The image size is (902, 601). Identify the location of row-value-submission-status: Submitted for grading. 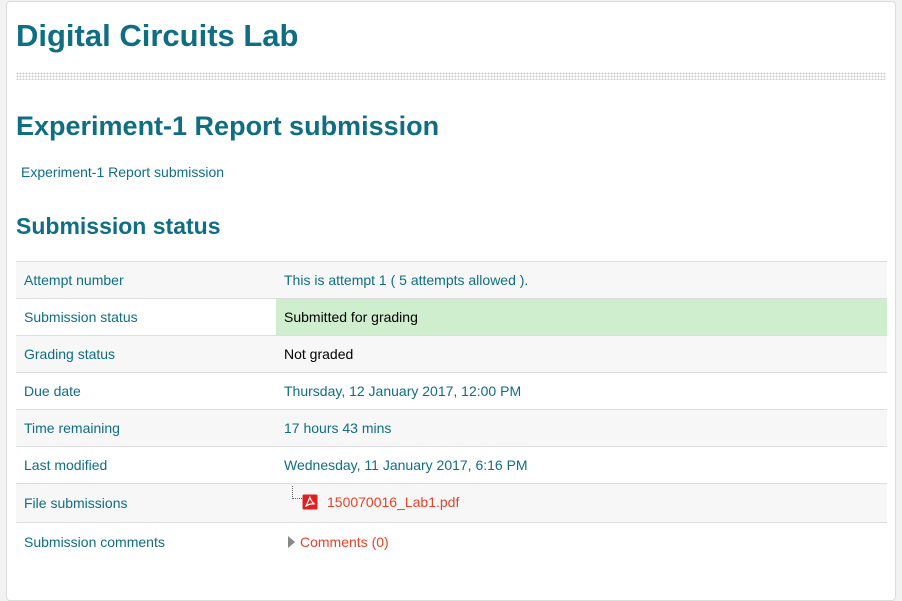
(581, 317).